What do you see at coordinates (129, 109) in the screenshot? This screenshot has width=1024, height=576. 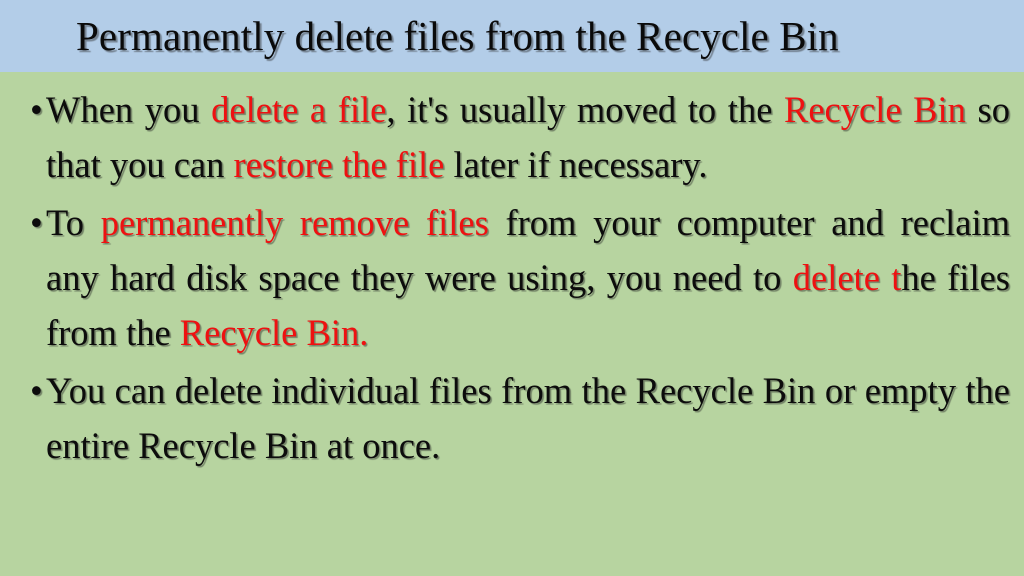 I see `bullet-1-segment-0: When you` at bounding box center [129, 109].